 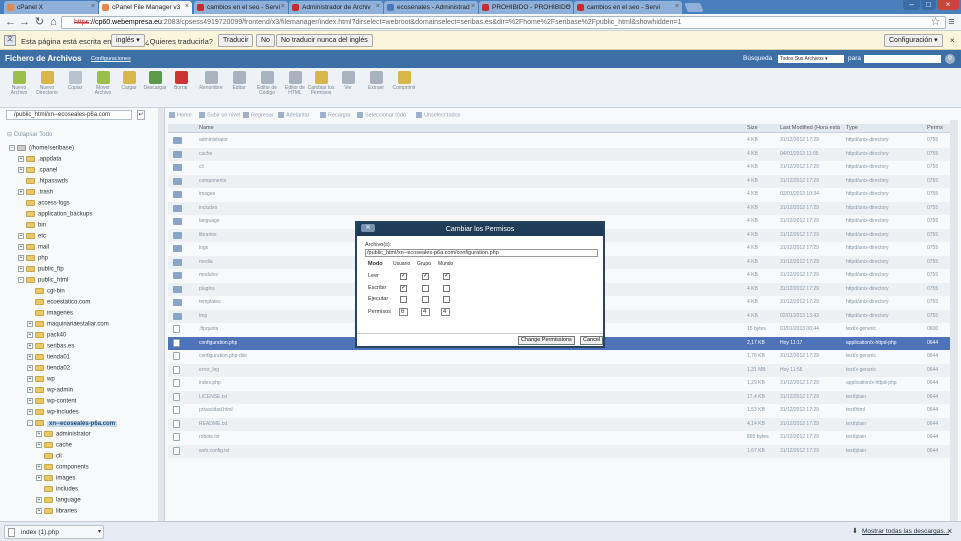 What do you see at coordinates (181, 81) in the screenshot?
I see `toolbar-delete-button: Borrar` at bounding box center [181, 81].